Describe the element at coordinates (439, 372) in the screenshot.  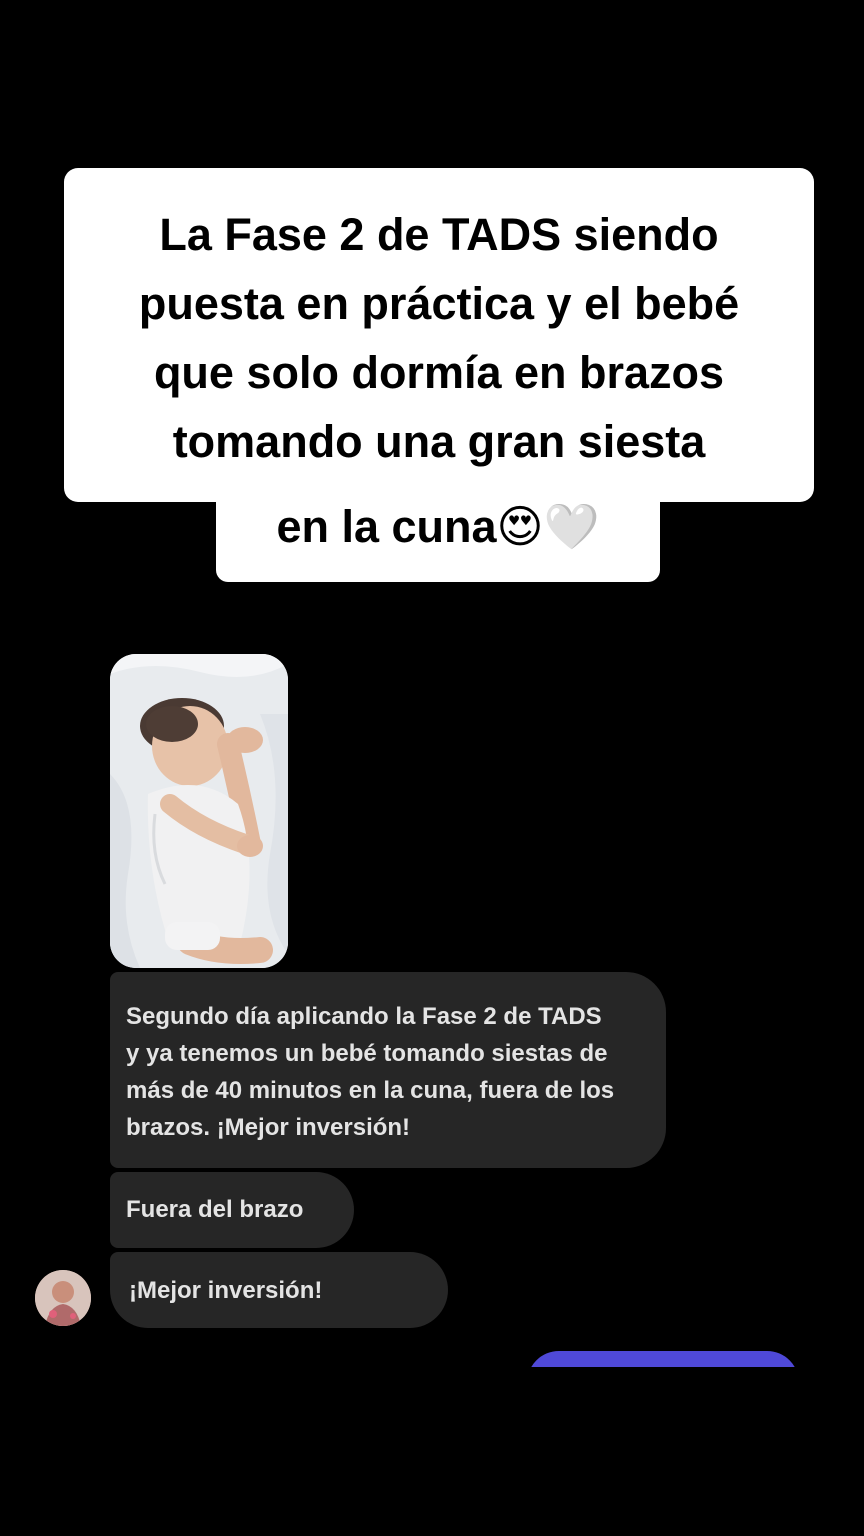
I see `caption-line-3: que solo dormía en brazos` at that location.